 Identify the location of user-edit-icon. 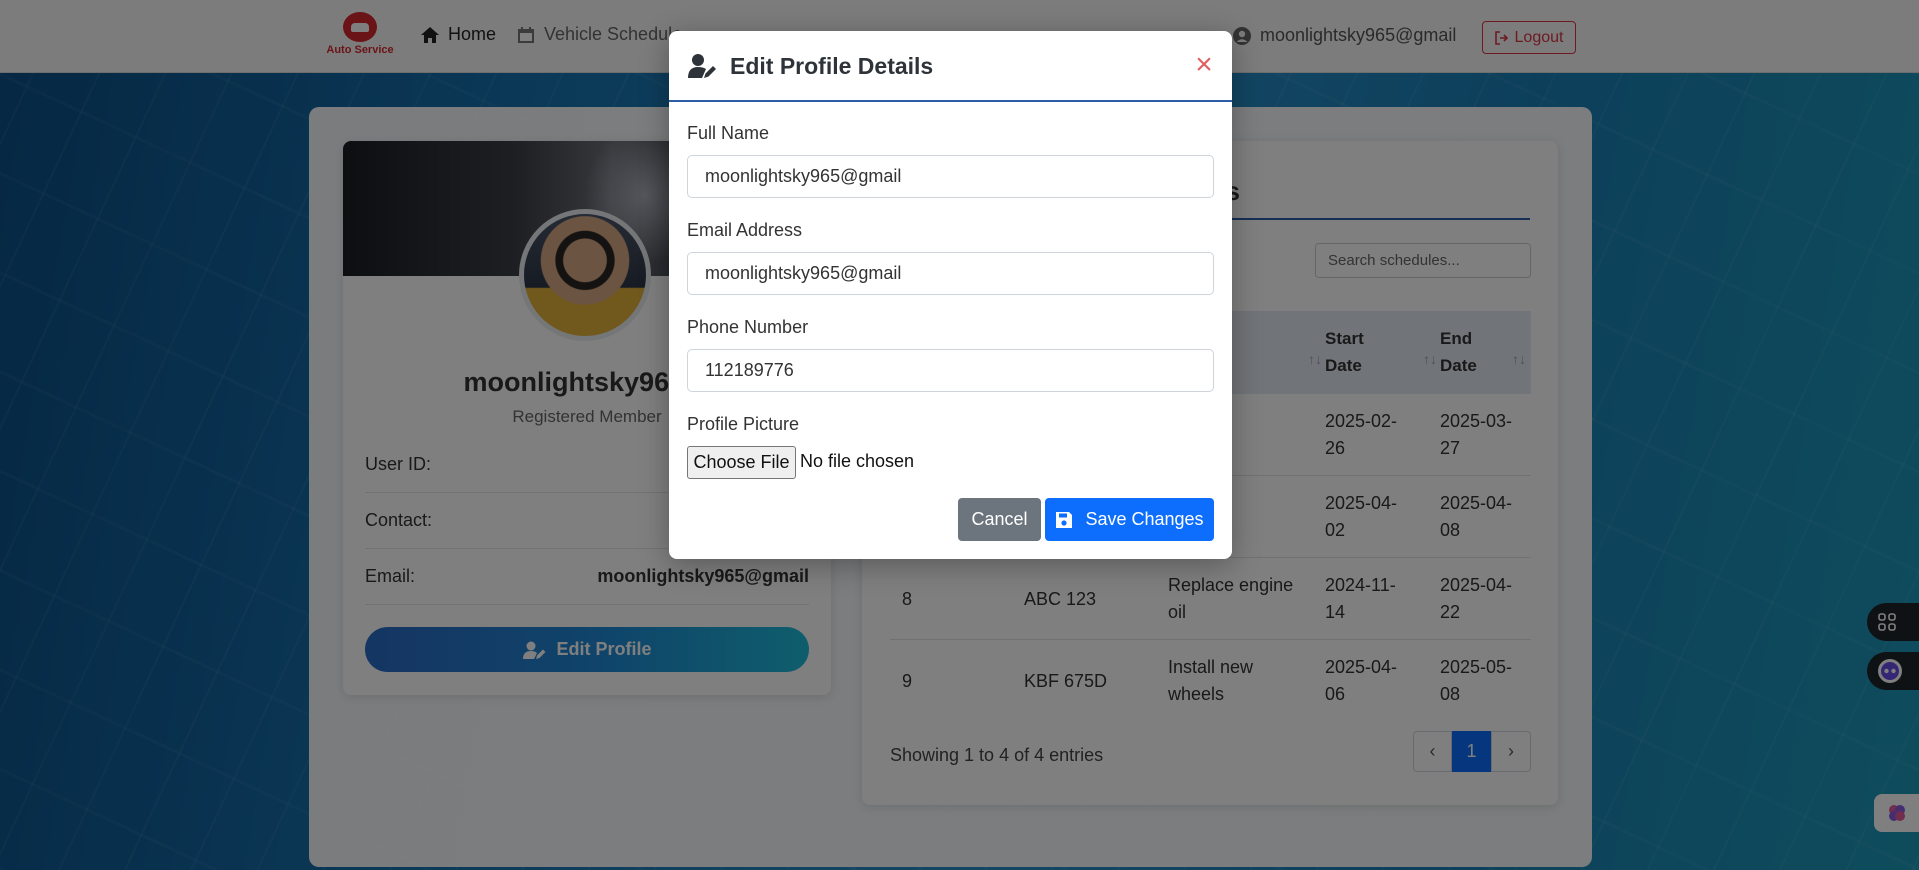
(702, 66).